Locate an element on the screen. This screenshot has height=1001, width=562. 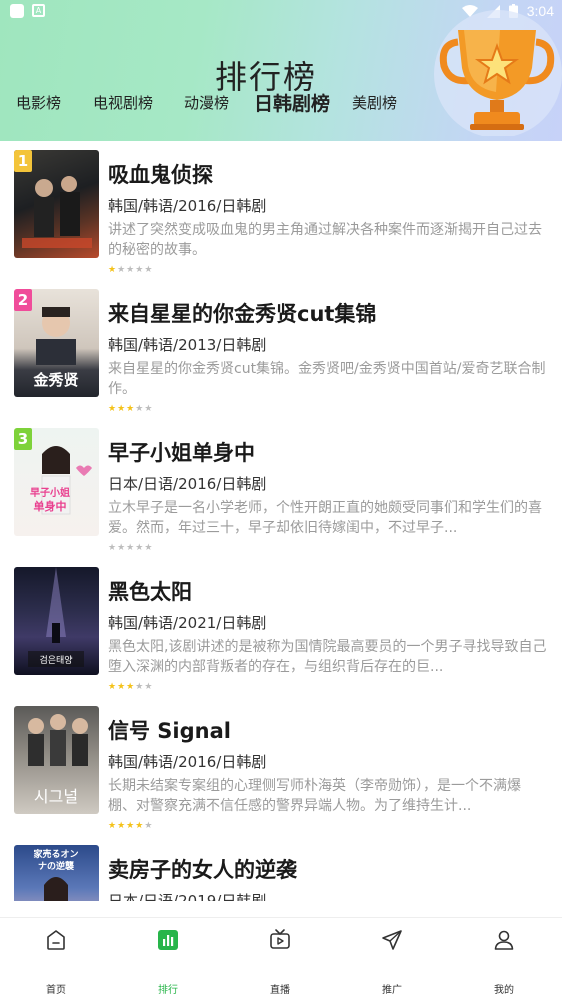
bottom-nav: 首页 排行 直播 推广 我的 is located at coordinates (281, 958).